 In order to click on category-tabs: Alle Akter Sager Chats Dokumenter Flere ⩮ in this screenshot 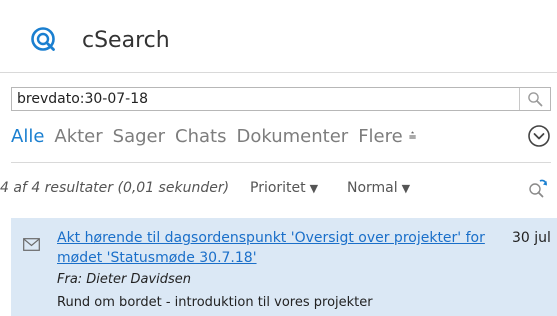, I will do `click(218, 136)`.